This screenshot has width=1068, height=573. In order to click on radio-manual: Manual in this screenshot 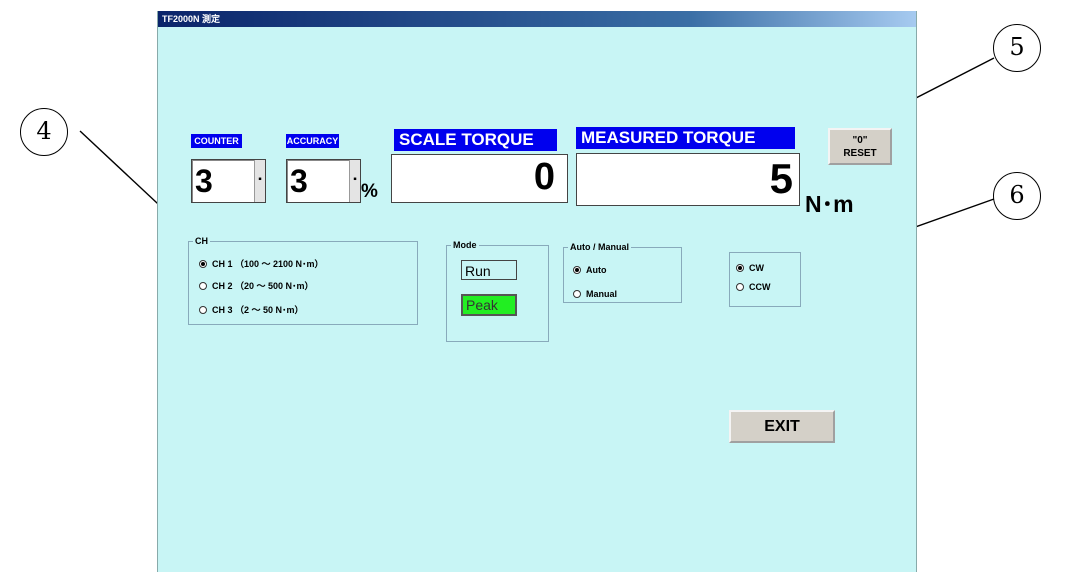, I will do `click(595, 294)`.